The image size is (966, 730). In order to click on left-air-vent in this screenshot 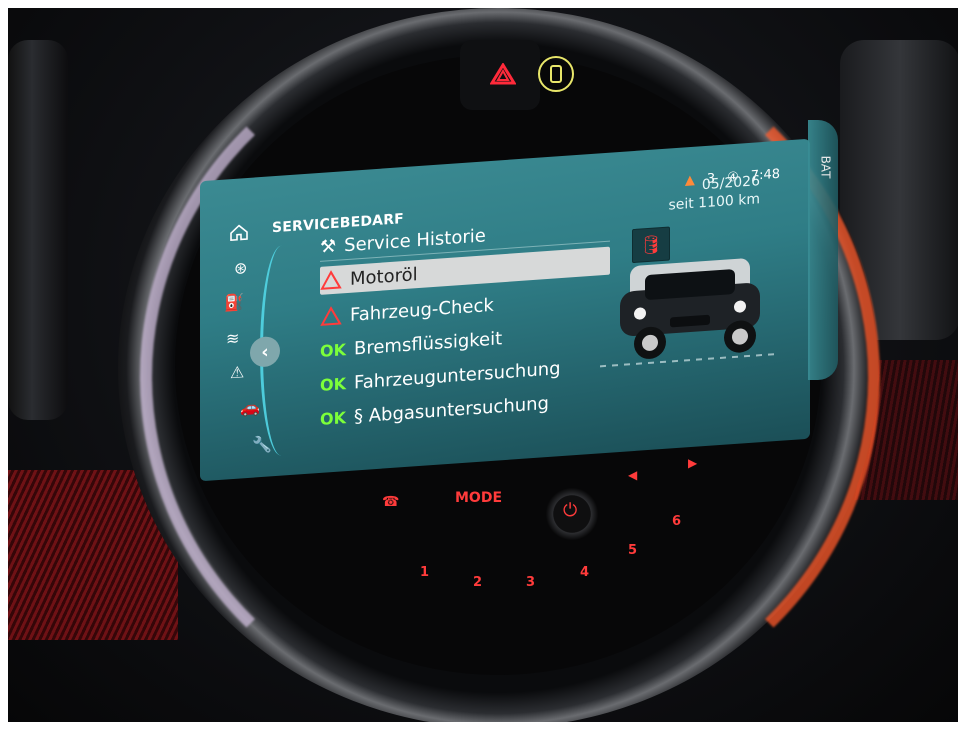, I will do `click(38, 230)`.